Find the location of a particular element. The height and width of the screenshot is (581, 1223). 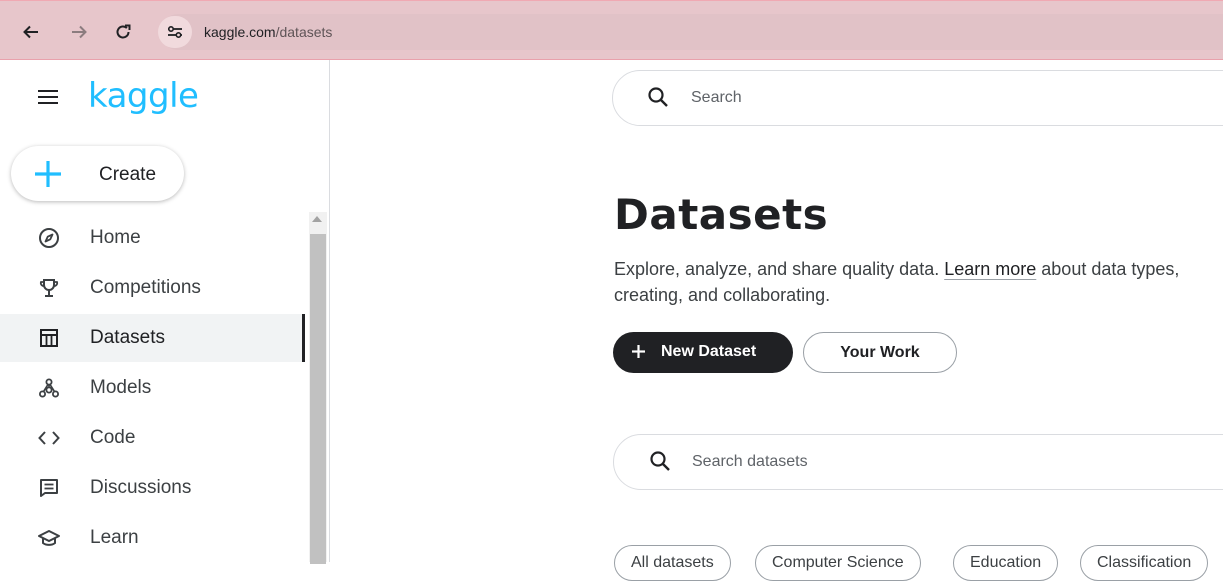

back-arrow-icon is located at coordinates (31, 32).